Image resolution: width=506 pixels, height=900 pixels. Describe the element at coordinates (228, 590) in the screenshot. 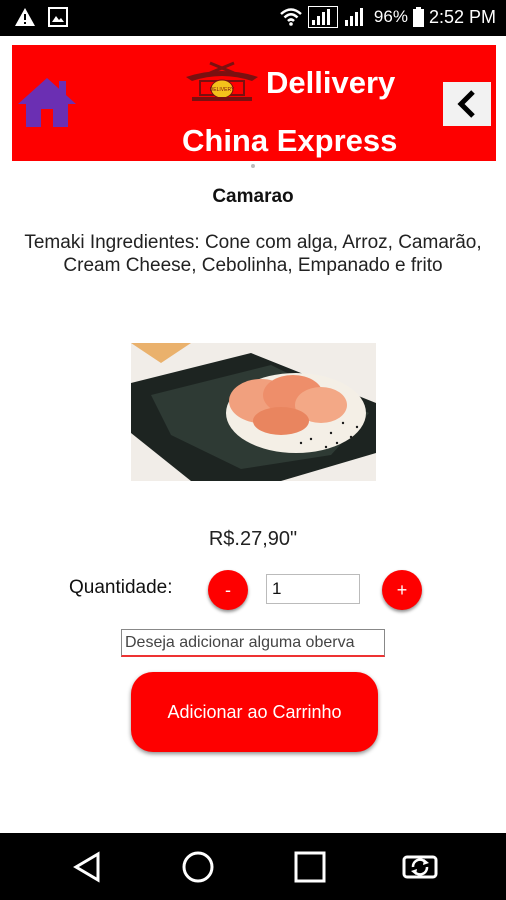

I see `decrease-quantity-button: -` at that location.